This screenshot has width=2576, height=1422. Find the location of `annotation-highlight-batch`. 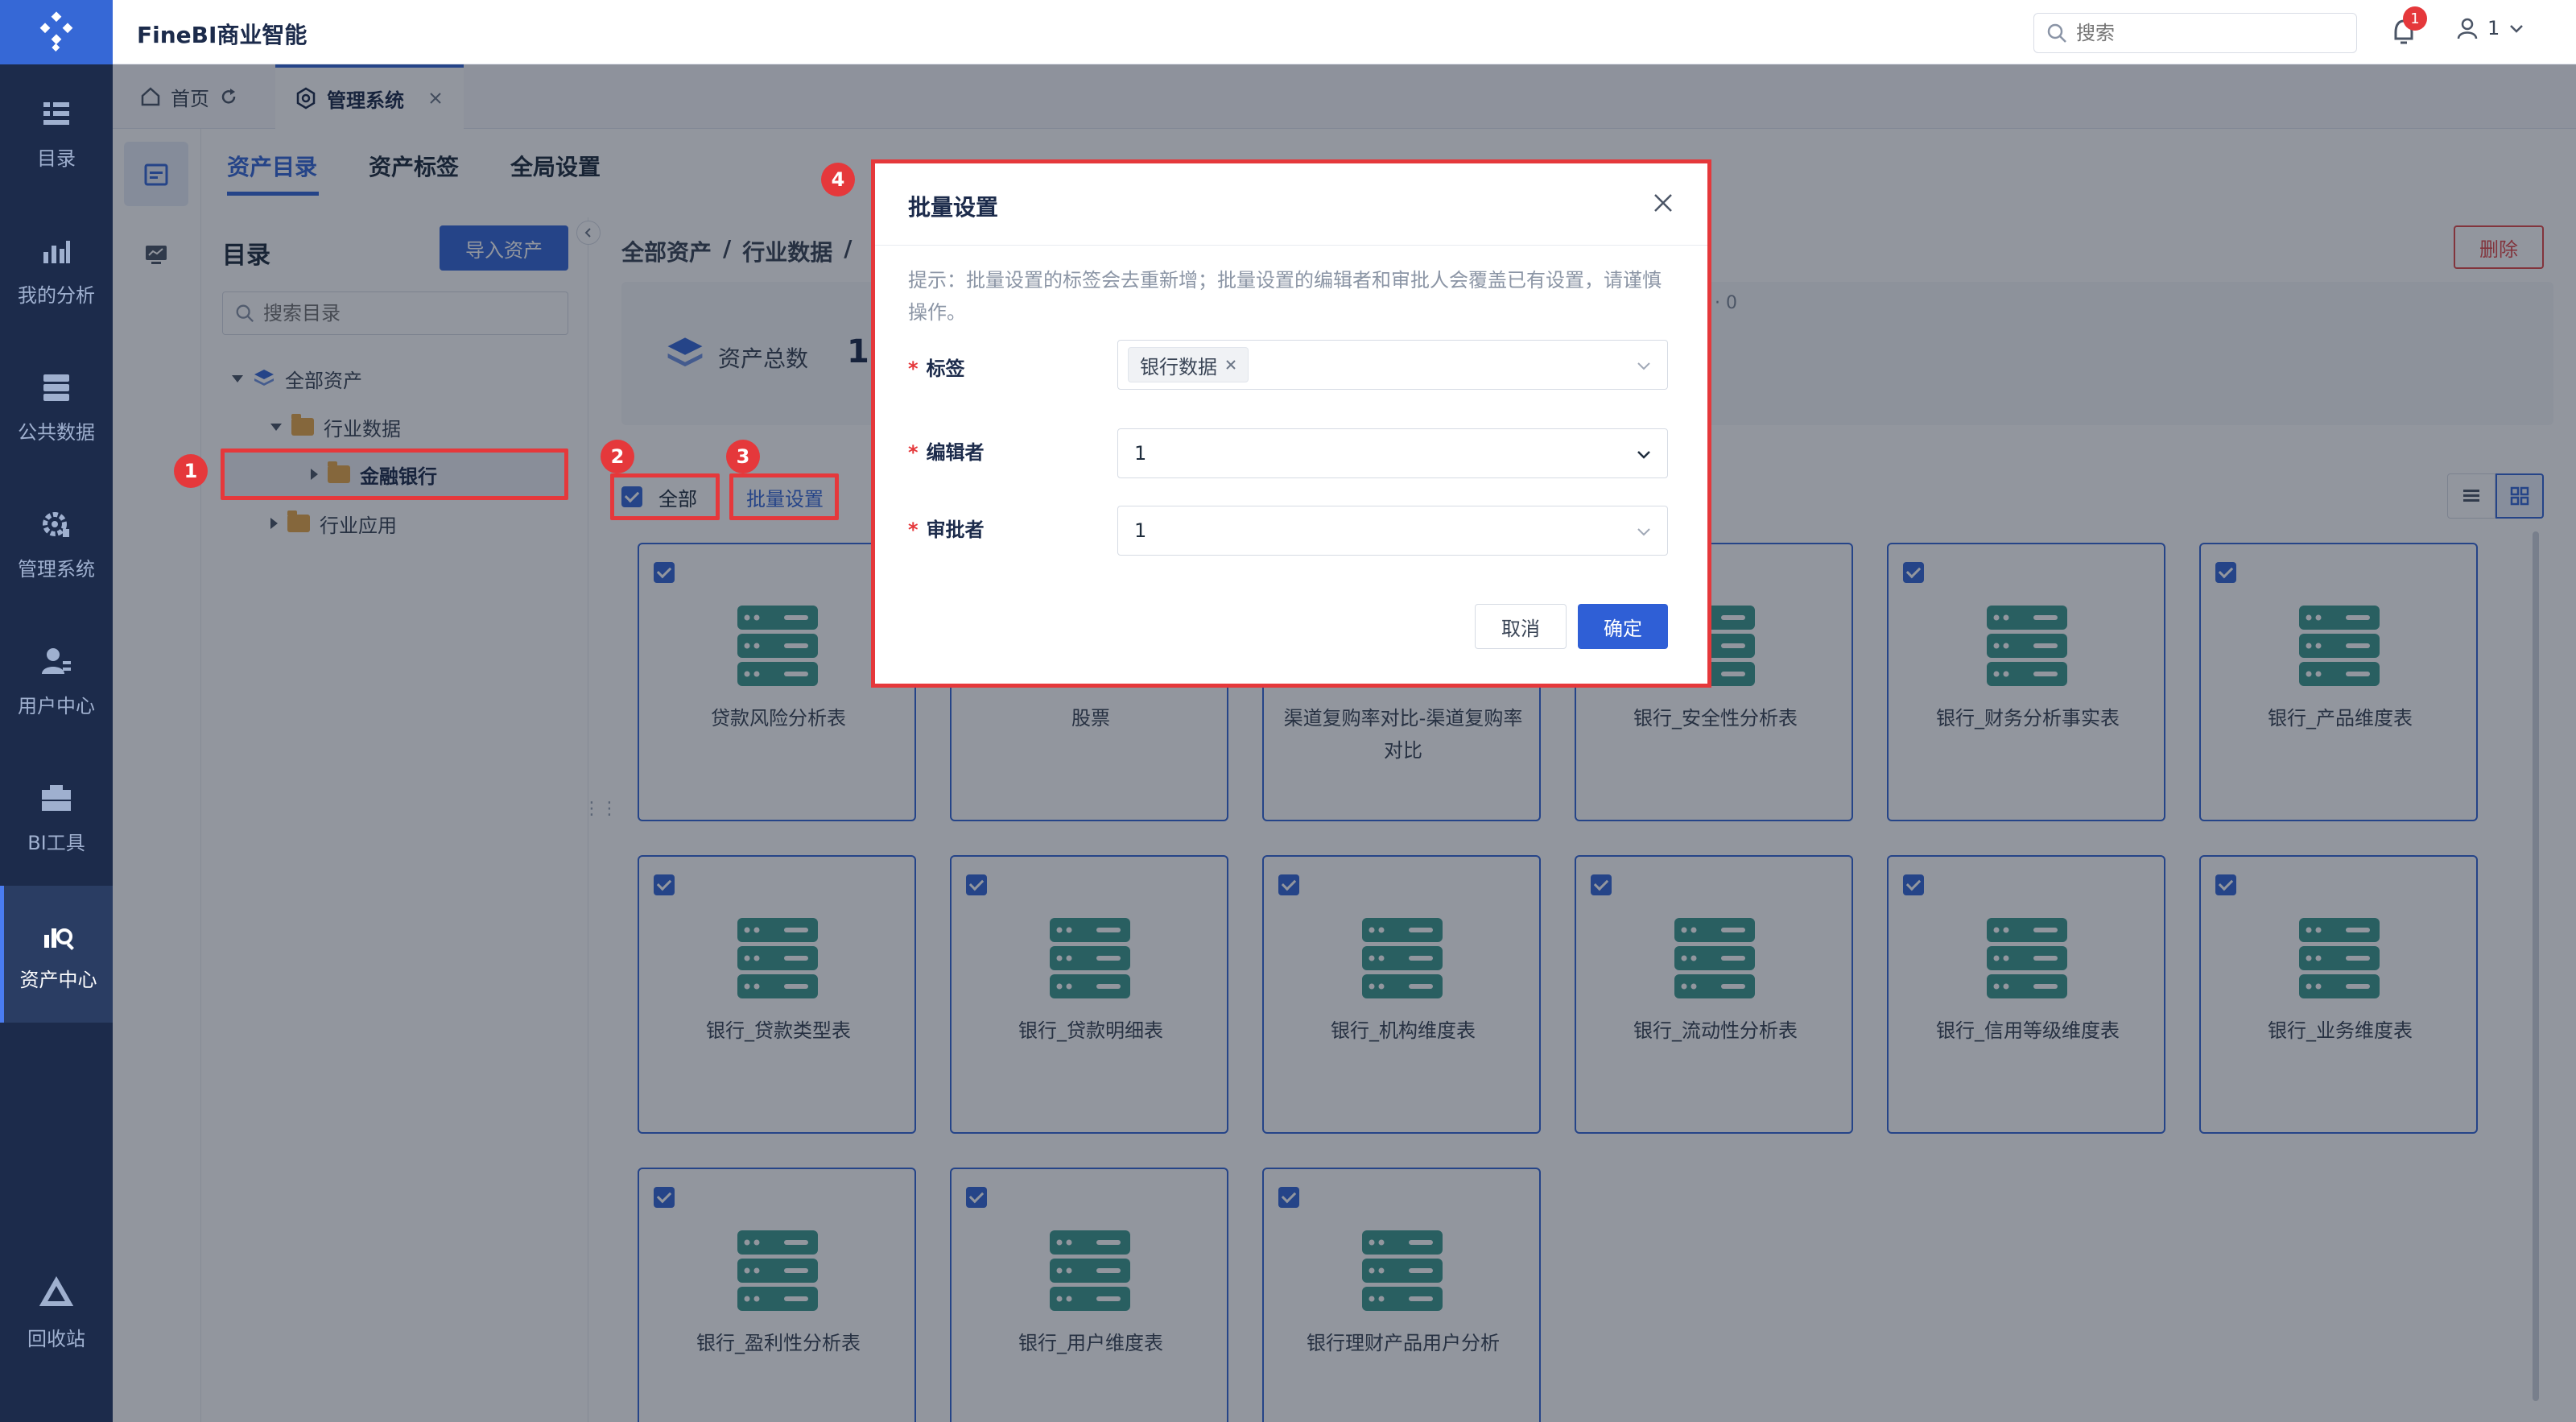

annotation-highlight-batch is located at coordinates (784, 496).